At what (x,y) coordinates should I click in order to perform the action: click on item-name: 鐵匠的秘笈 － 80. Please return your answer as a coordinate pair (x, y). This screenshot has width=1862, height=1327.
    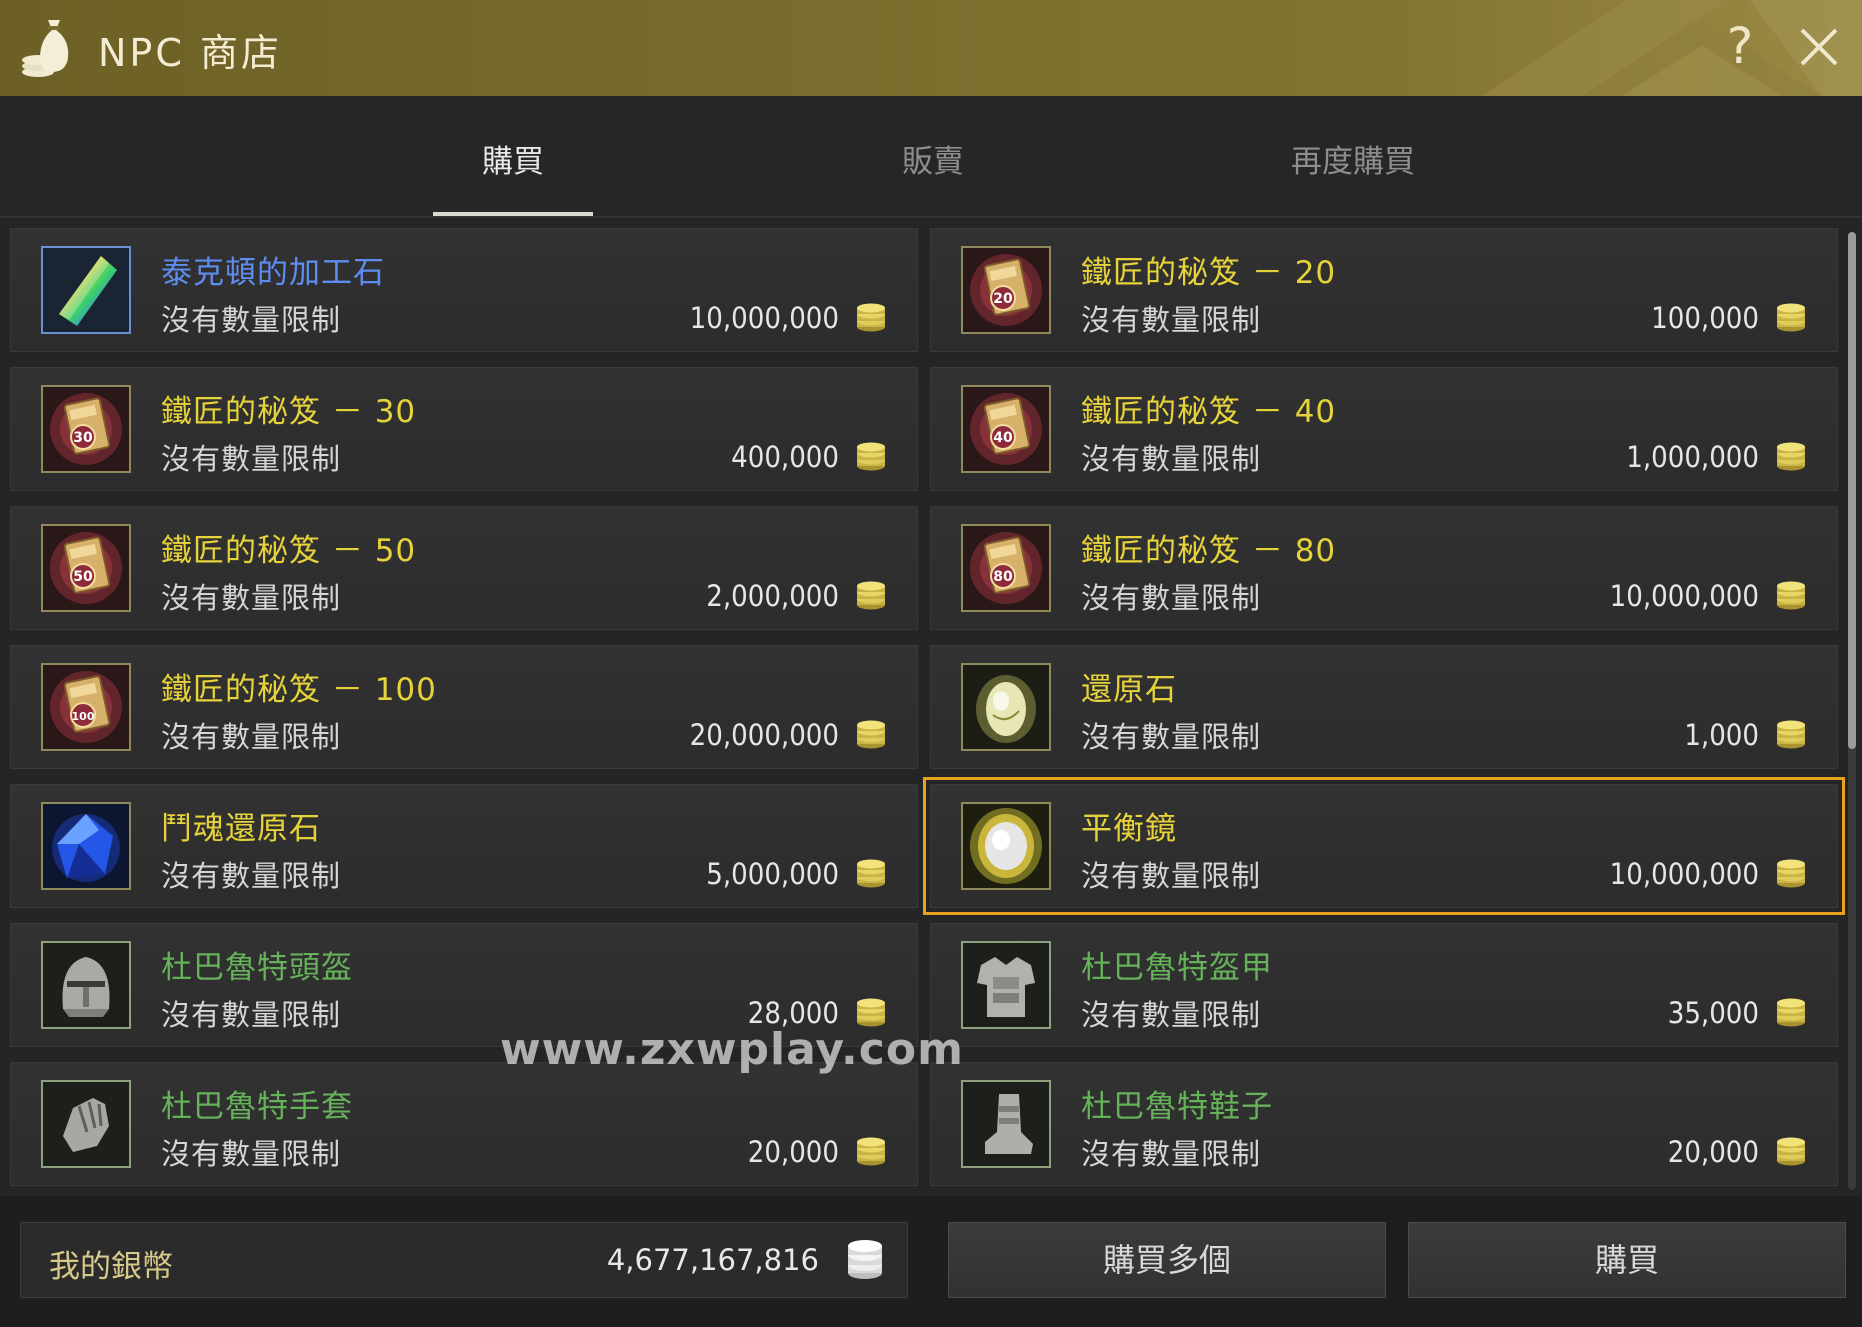
    Looking at the image, I should click on (1209, 551).